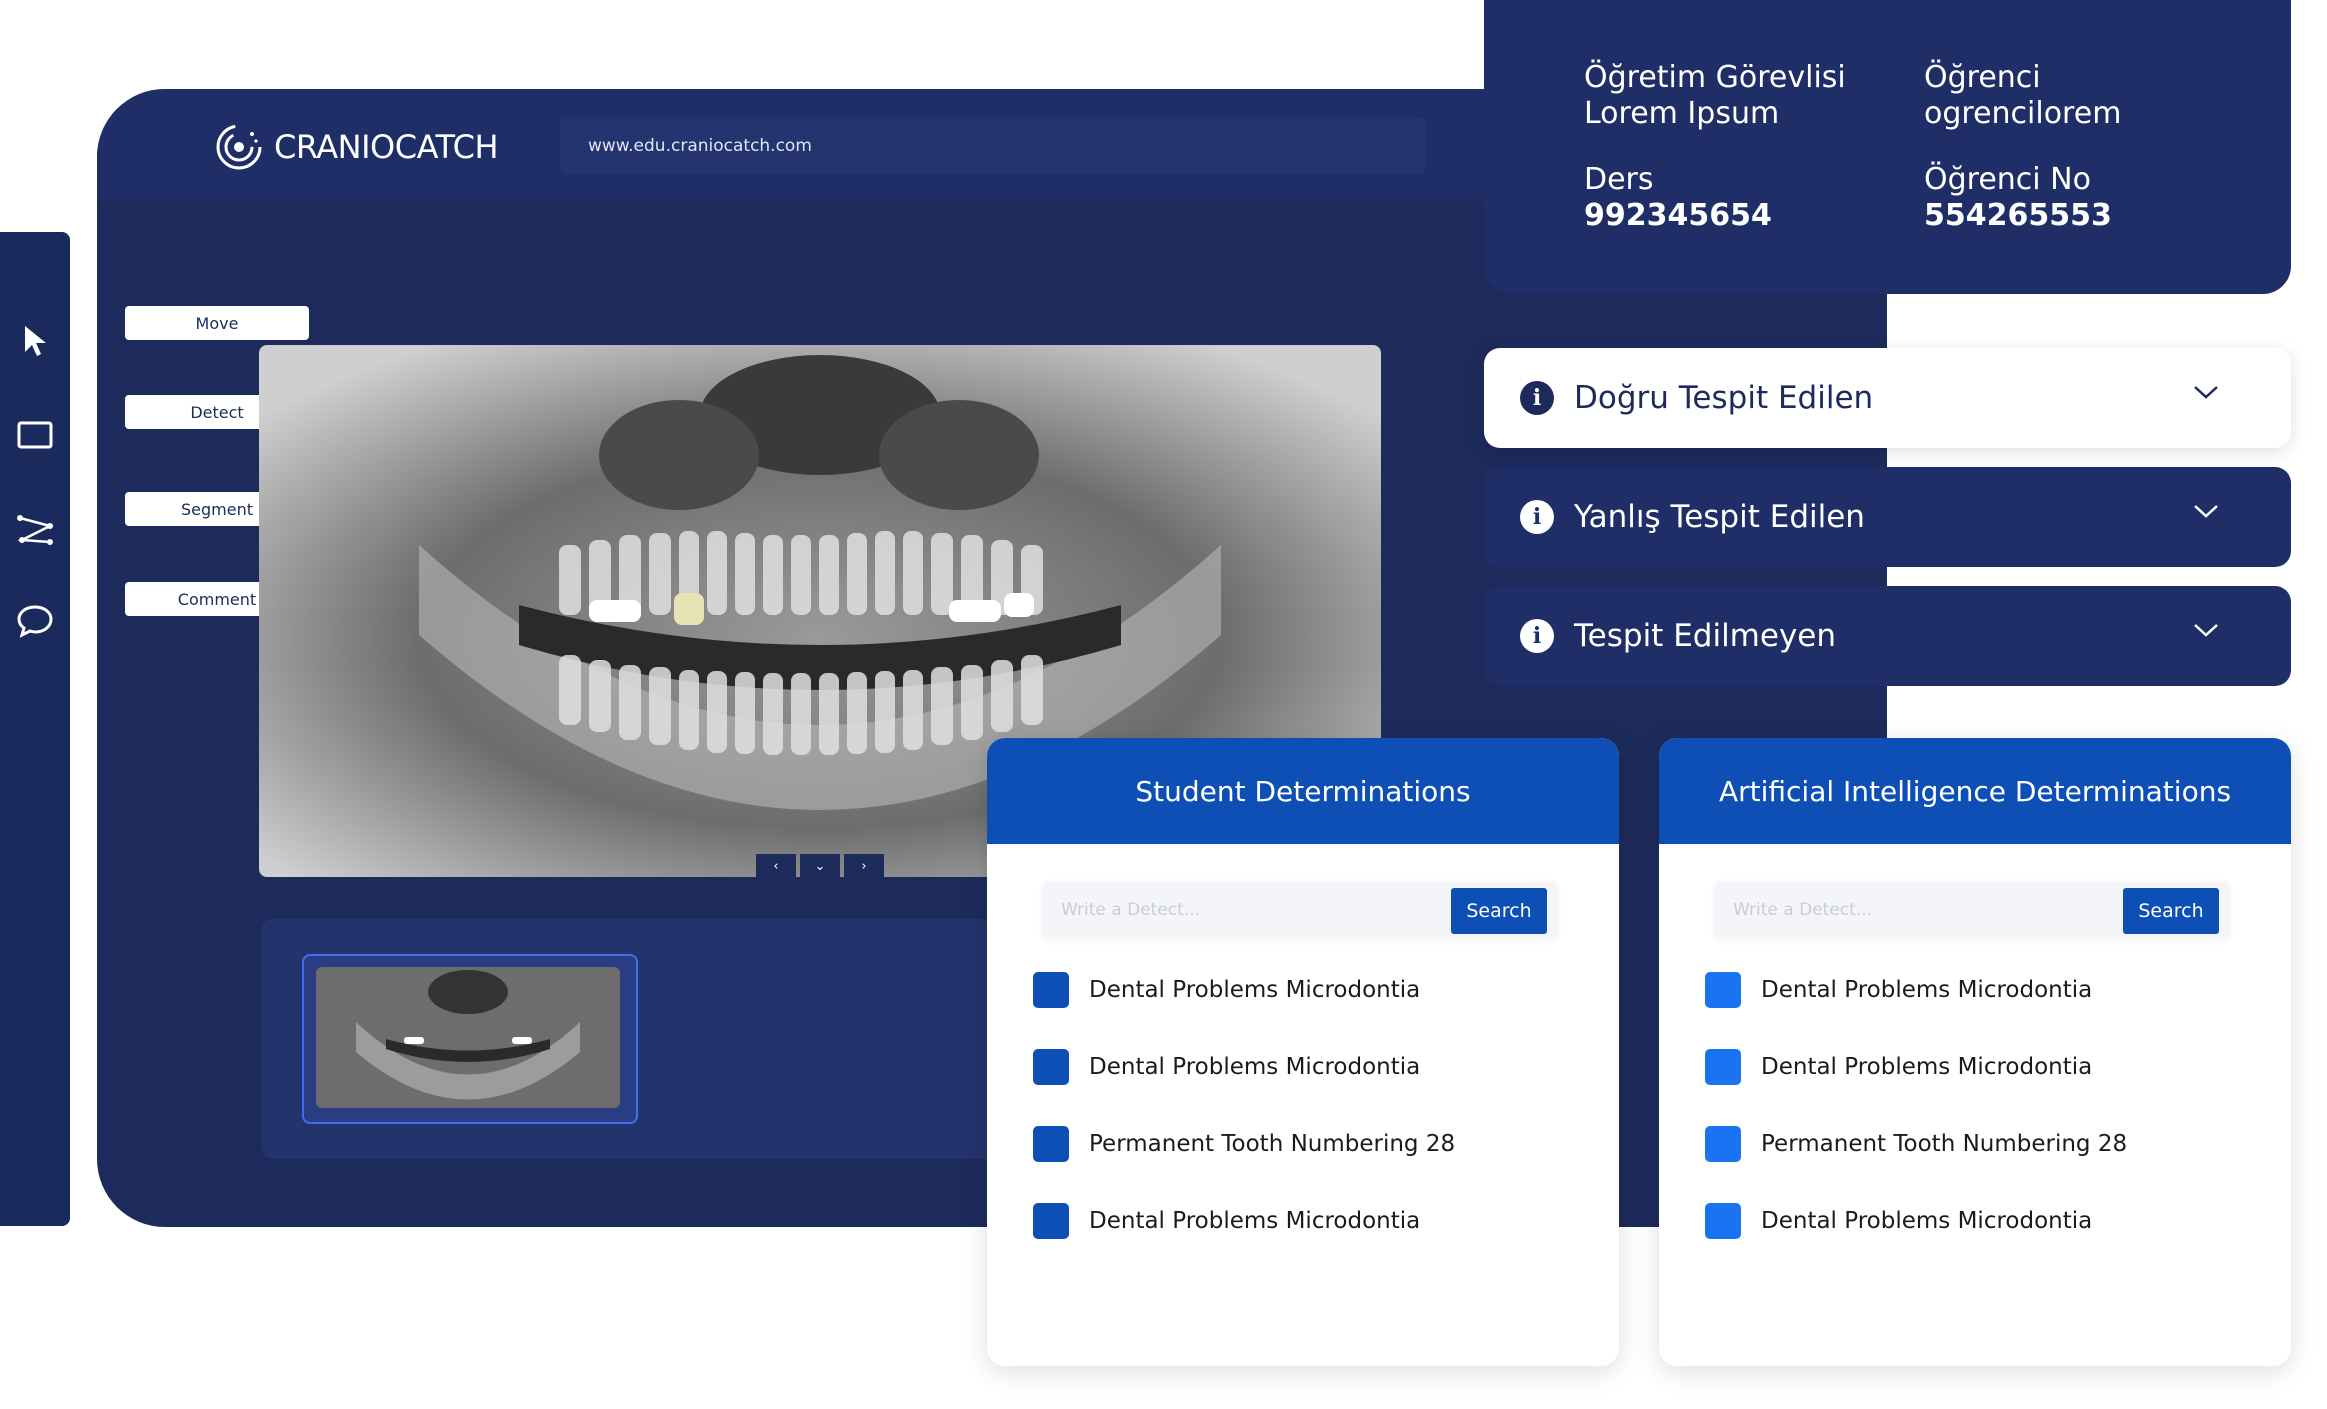 This screenshot has height=1409, width=2327. I want to click on cursor-icon, so click(35, 341).